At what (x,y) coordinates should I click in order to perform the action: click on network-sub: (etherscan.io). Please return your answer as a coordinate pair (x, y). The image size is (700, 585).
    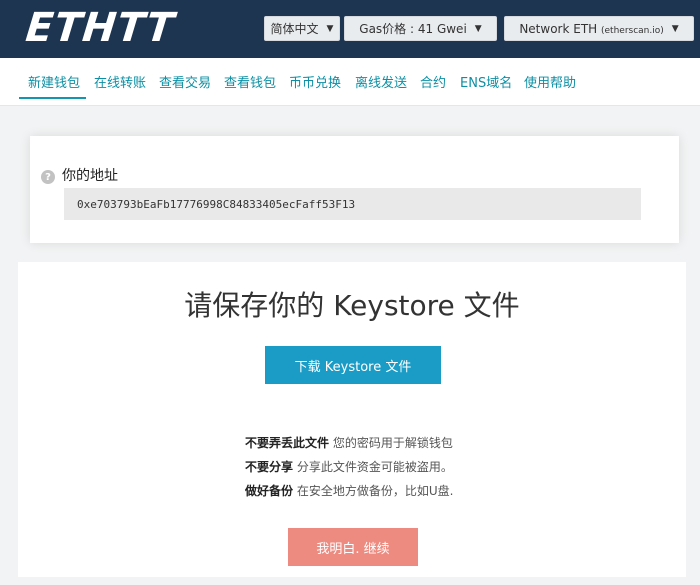
    Looking at the image, I should click on (632, 30).